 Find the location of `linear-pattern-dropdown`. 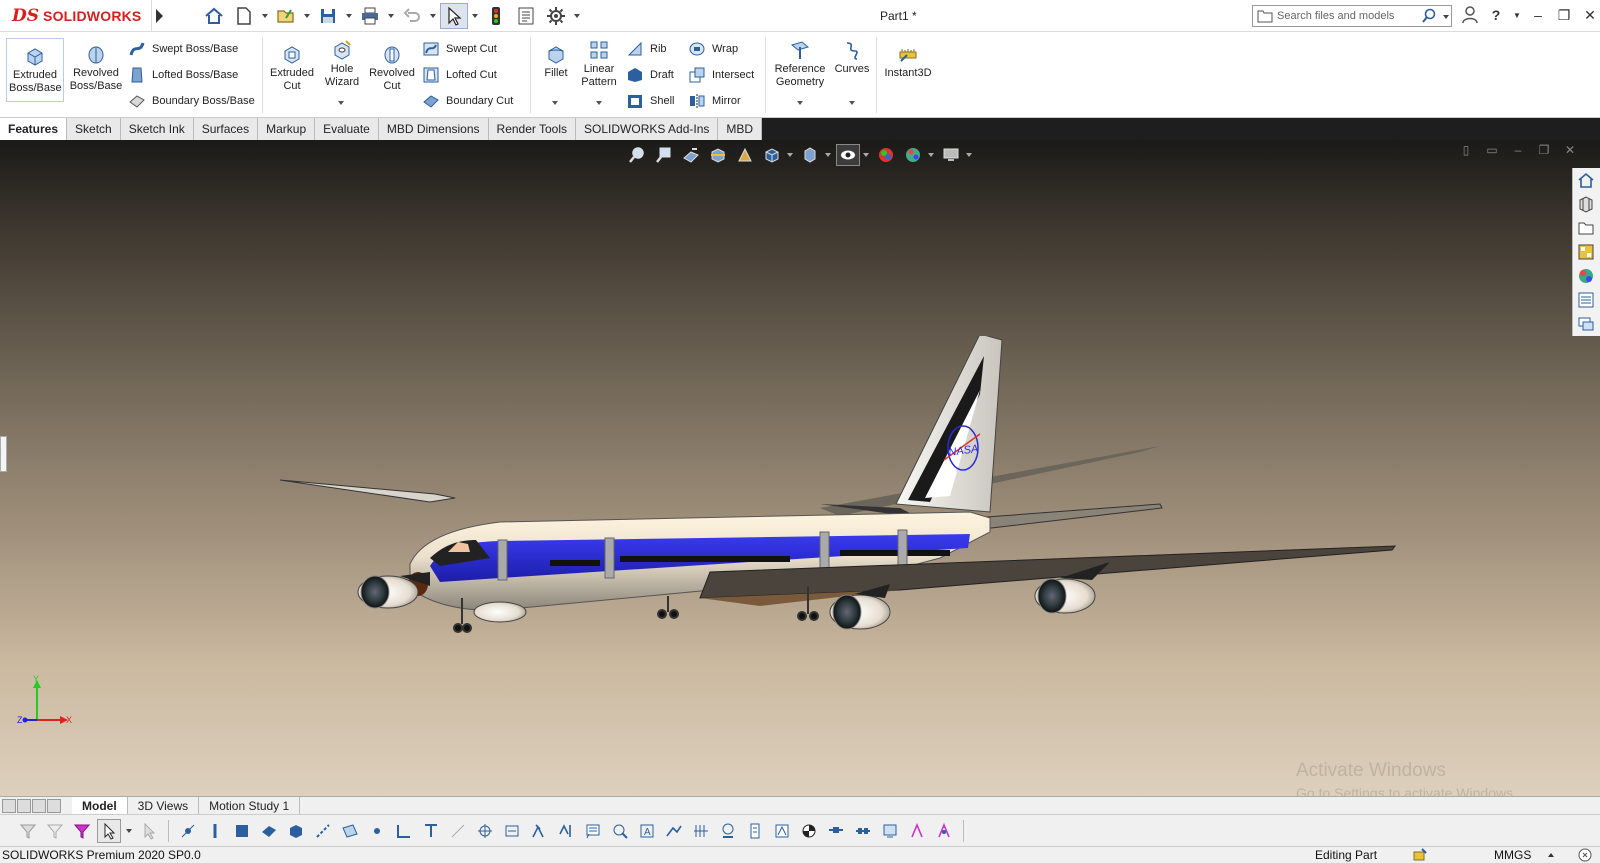

linear-pattern-dropdown is located at coordinates (599, 103).